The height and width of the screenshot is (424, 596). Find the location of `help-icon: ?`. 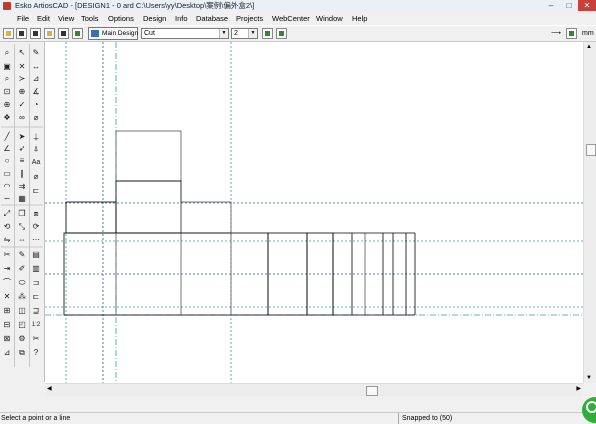

help-icon: ? is located at coordinates (36, 353).